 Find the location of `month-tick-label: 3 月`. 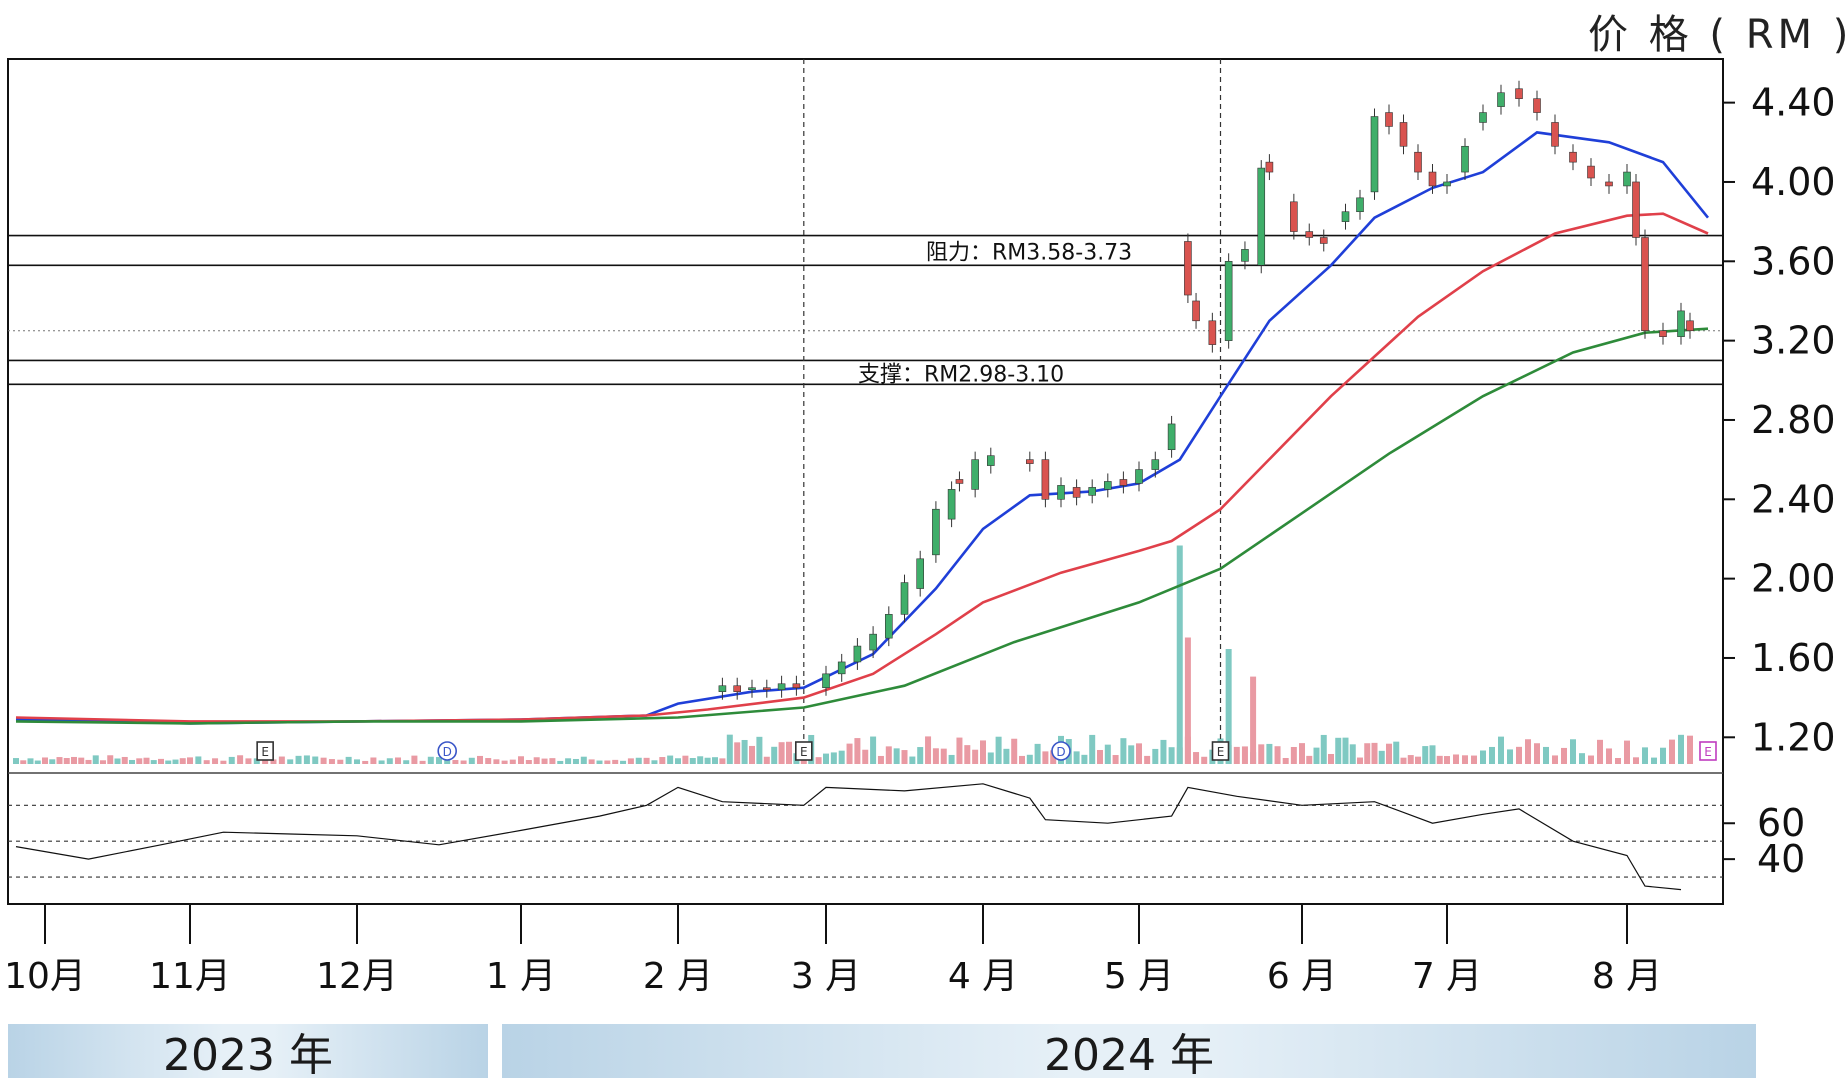

month-tick-label: 3 月 is located at coordinates (826, 976).